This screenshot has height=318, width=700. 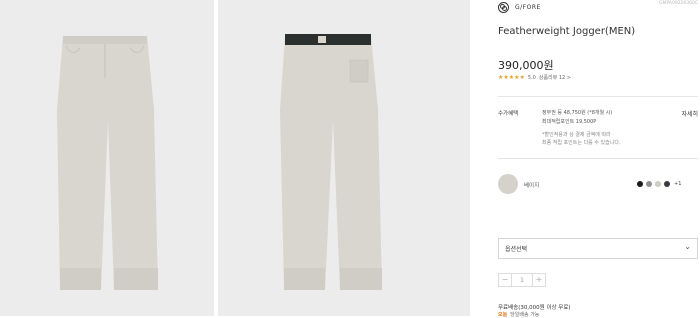 I want to click on benefit-label: 수가혜택, so click(x=508, y=114).